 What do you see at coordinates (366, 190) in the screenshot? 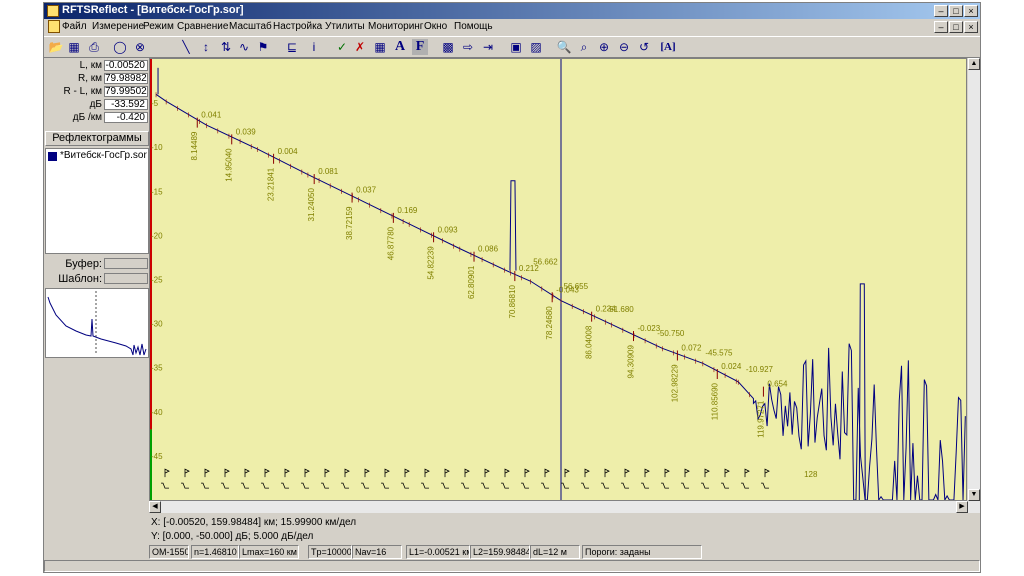
I see `event-loss-label: 0.037` at bounding box center [366, 190].